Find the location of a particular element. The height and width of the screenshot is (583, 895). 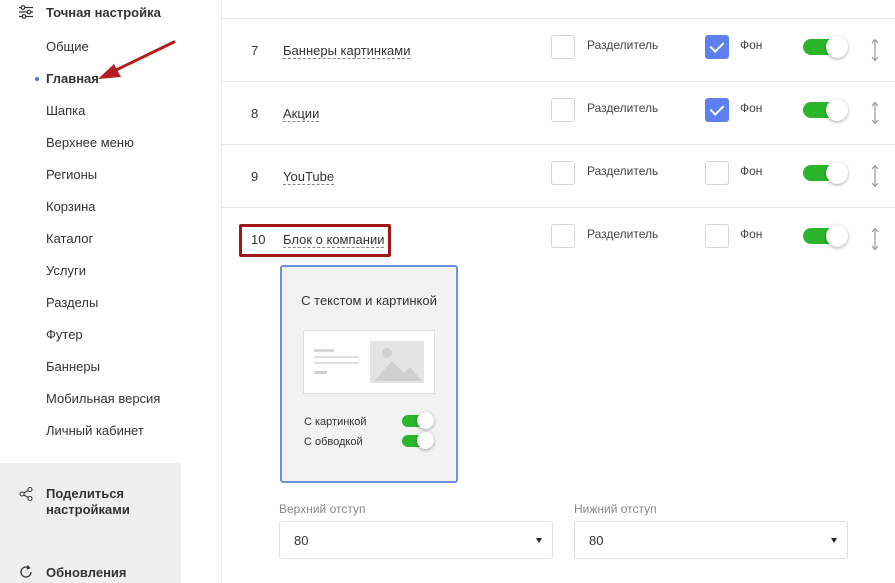

refresh-icon is located at coordinates (26, 571).